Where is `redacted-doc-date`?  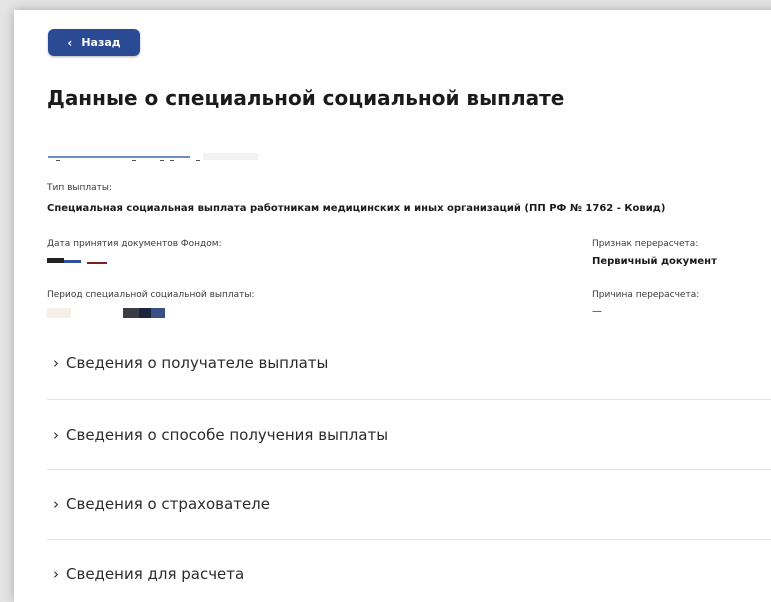
redacted-doc-date is located at coordinates (78, 262).